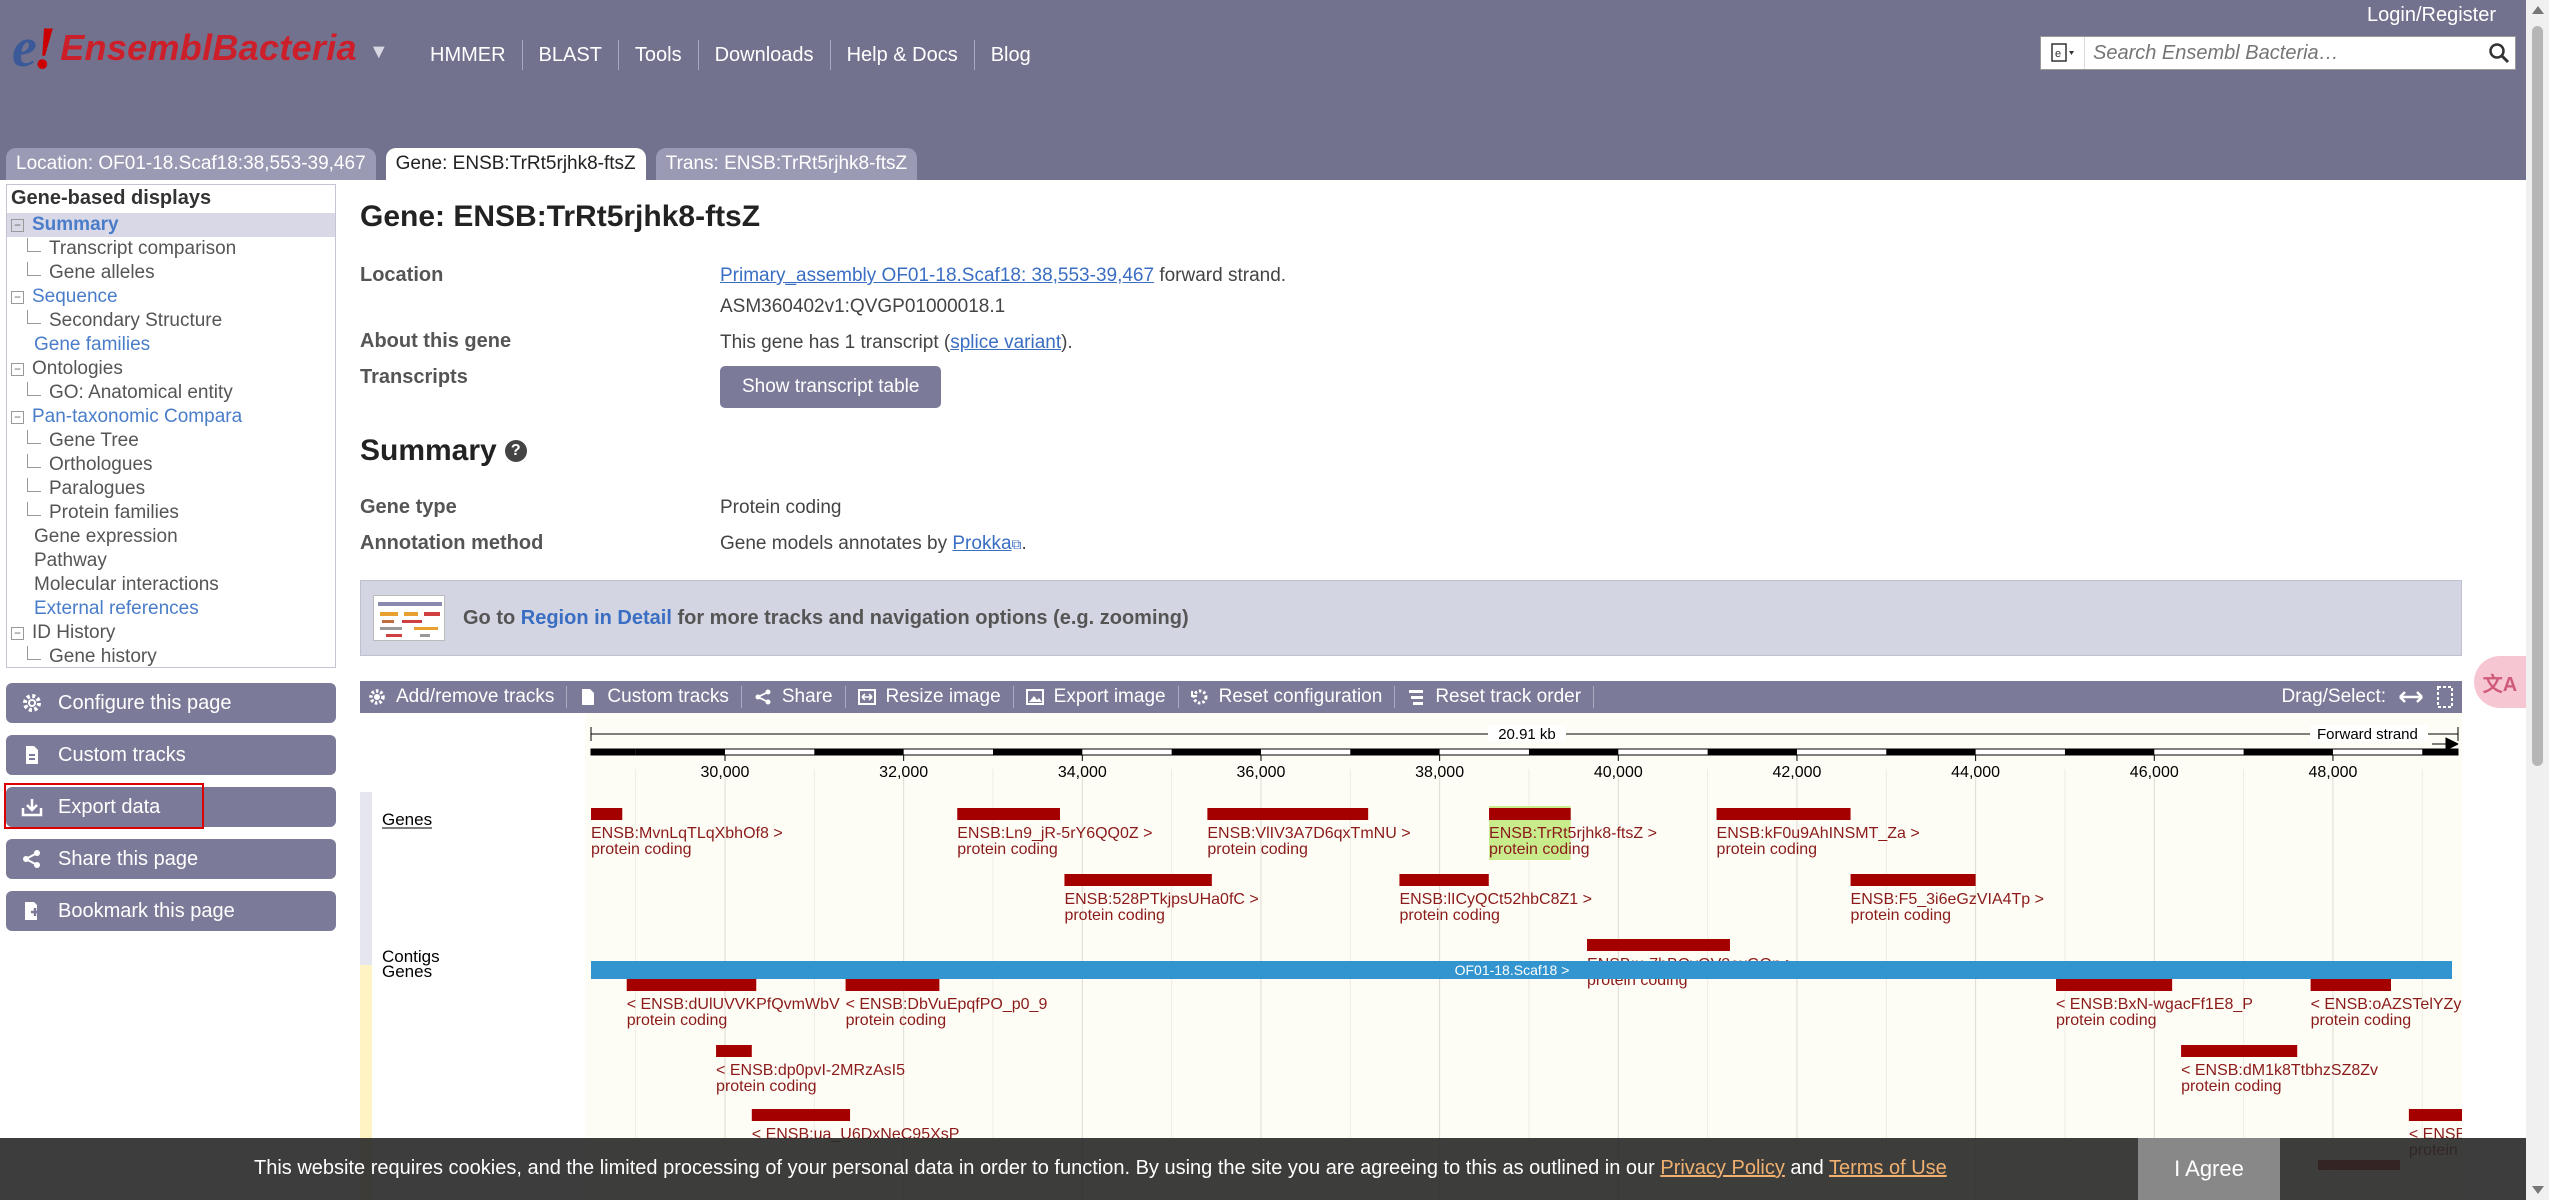  Describe the element at coordinates (171, 273) in the screenshot. I see `sidebar-item: Gene alleles` at that location.